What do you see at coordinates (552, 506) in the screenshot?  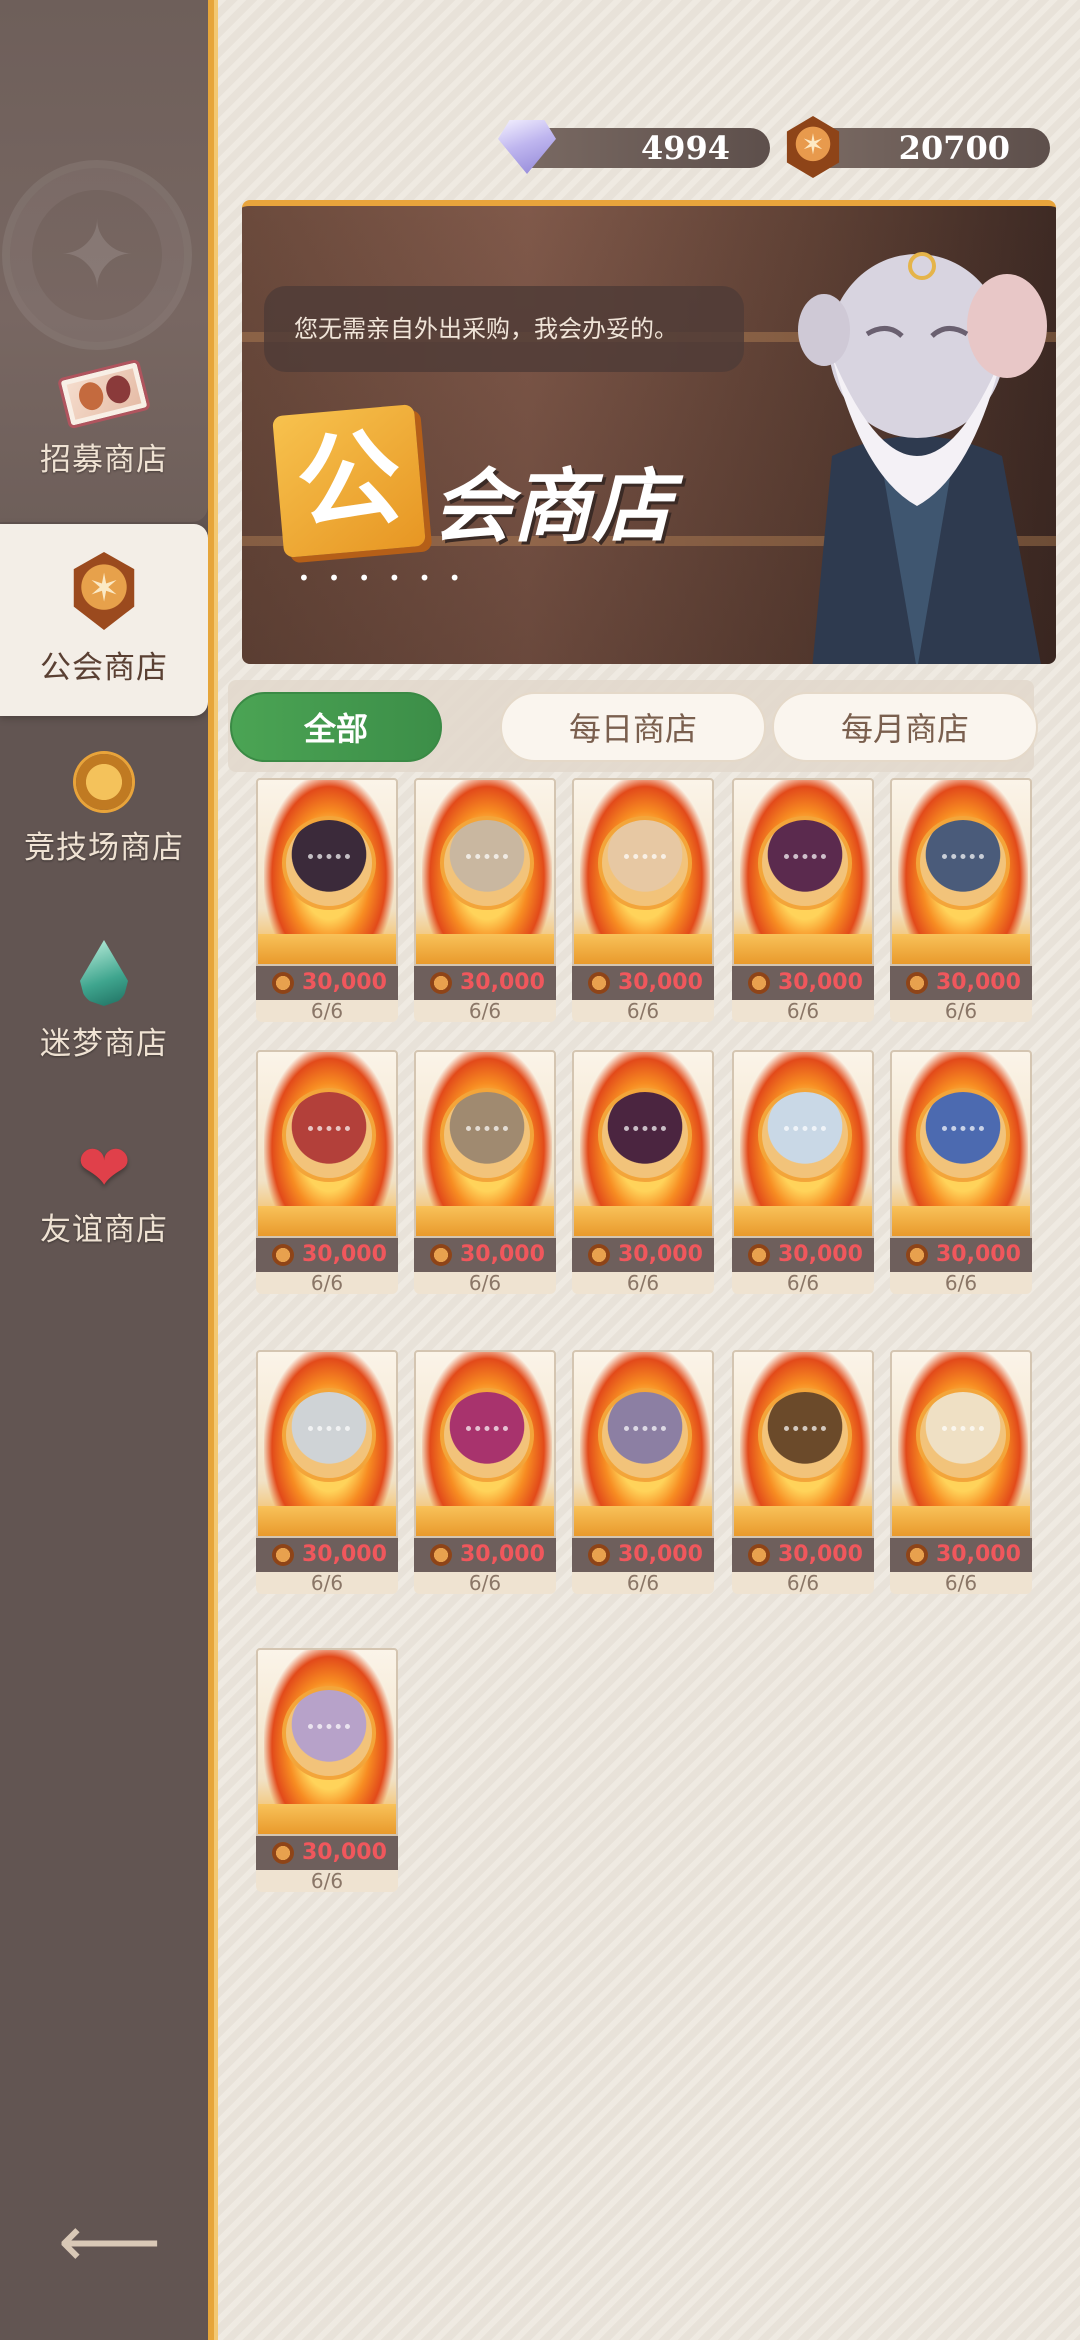 I see `shop-title: 会商店` at bounding box center [552, 506].